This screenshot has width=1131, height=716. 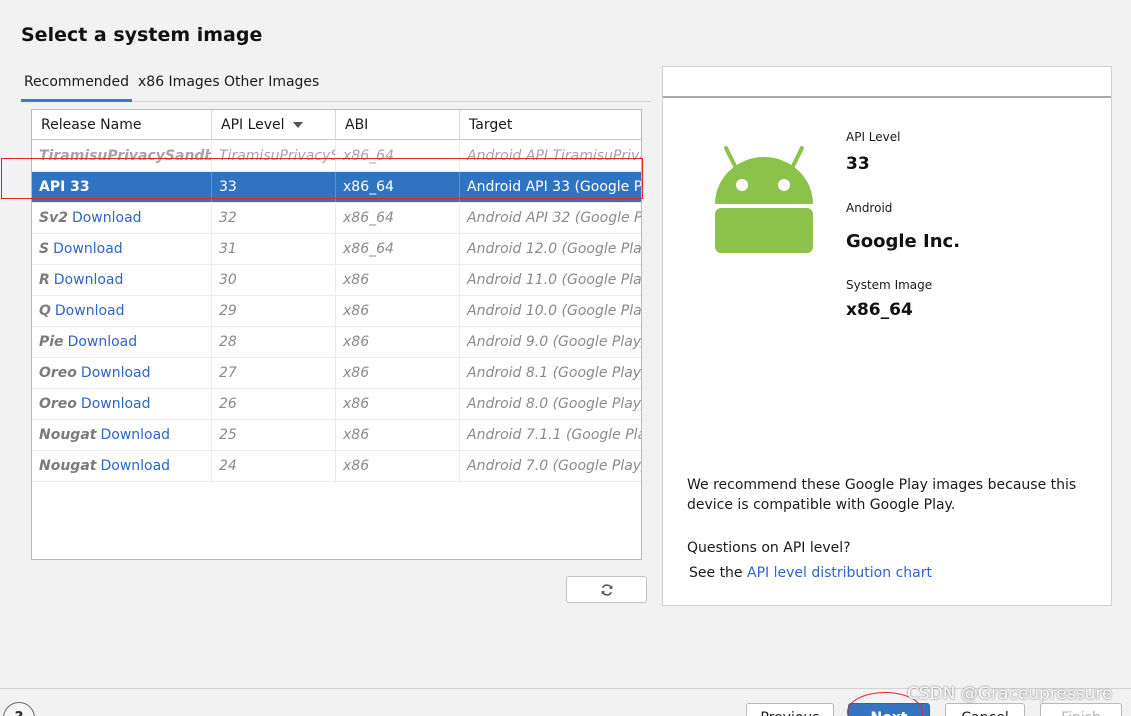 What do you see at coordinates (44, 249) in the screenshot?
I see `release-name: S` at bounding box center [44, 249].